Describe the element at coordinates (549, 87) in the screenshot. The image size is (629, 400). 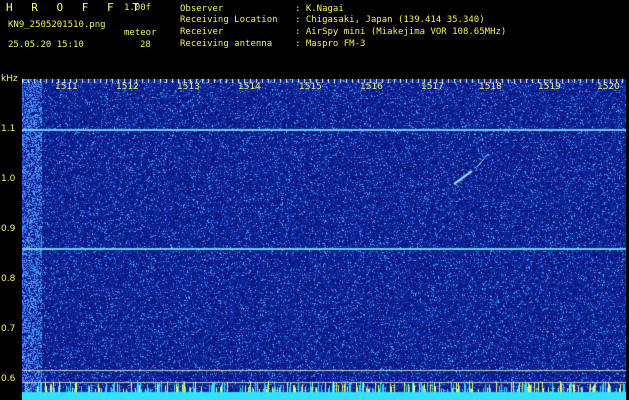
I see `time-tick-label: 1519` at that location.